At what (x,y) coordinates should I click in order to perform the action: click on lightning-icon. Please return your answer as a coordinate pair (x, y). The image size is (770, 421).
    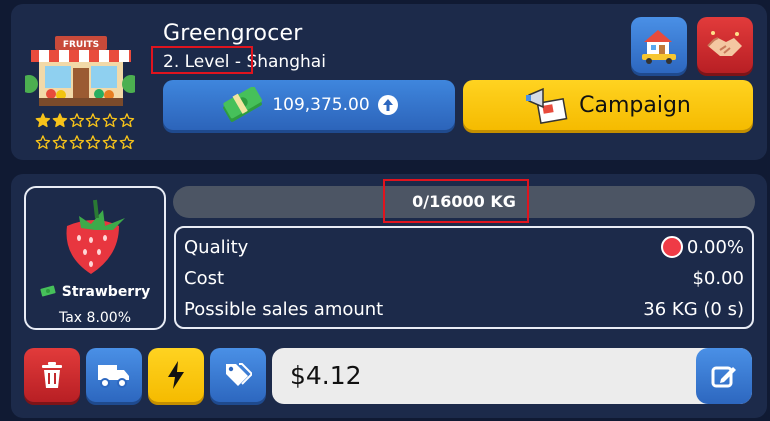
    Looking at the image, I should click on (176, 375).